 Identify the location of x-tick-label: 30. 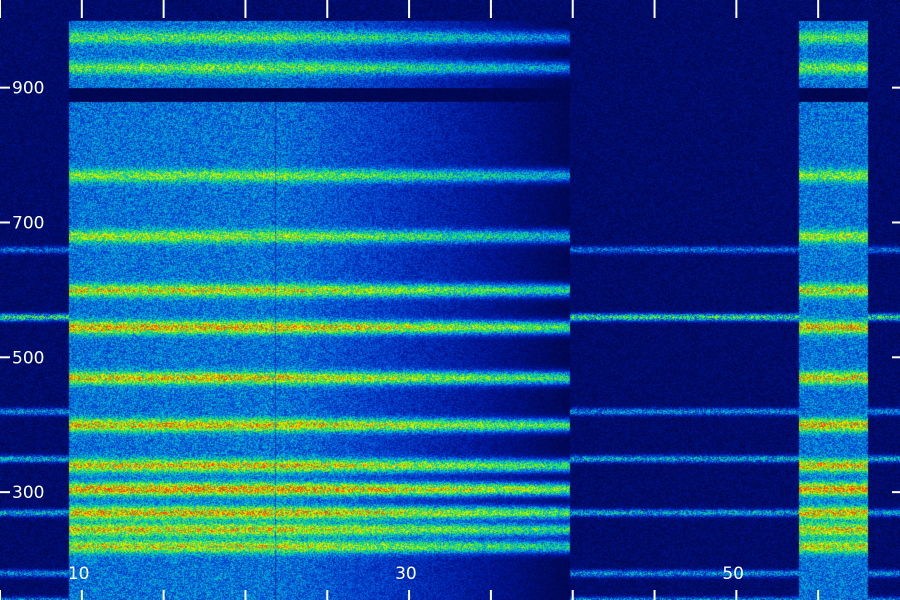
(406, 574).